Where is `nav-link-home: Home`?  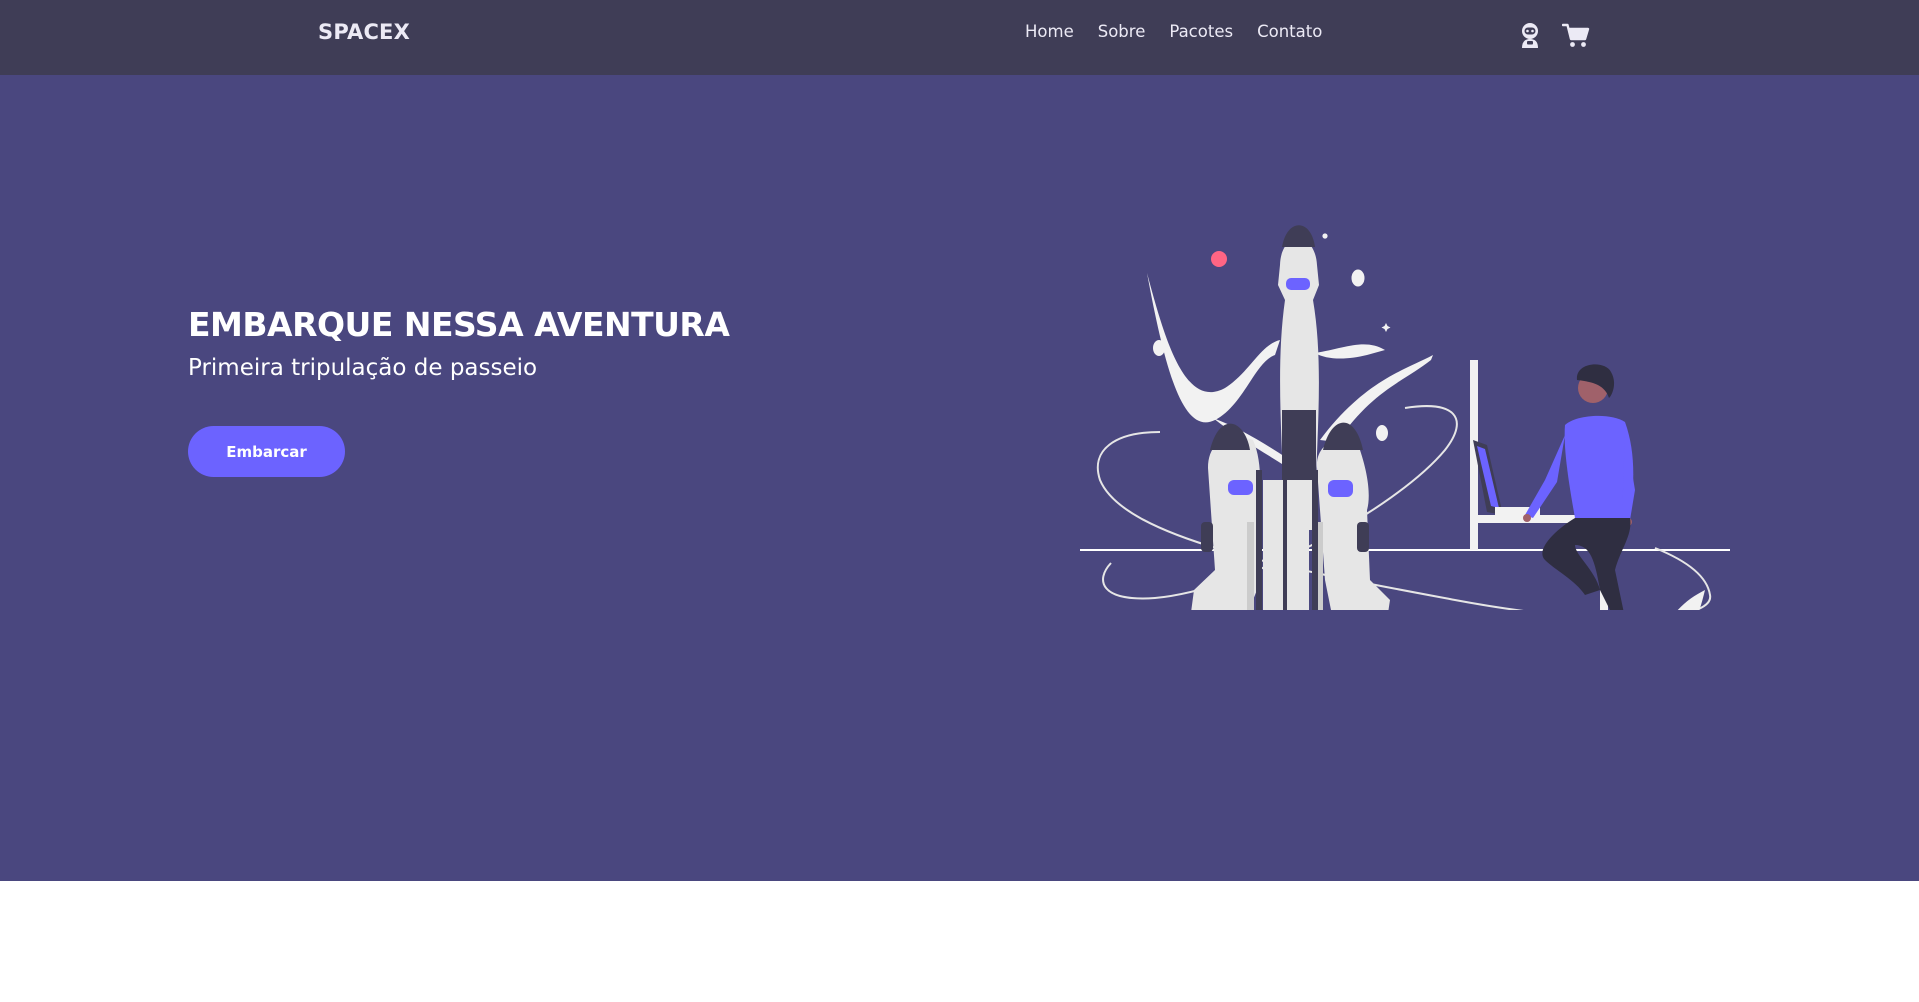 nav-link-home: Home is located at coordinates (1049, 31).